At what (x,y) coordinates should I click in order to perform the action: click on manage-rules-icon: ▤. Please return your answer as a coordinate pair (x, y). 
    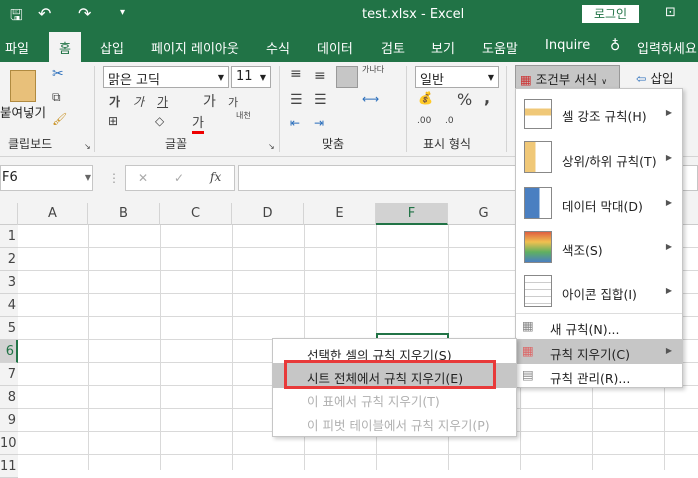
    Looking at the image, I should click on (528, 374).